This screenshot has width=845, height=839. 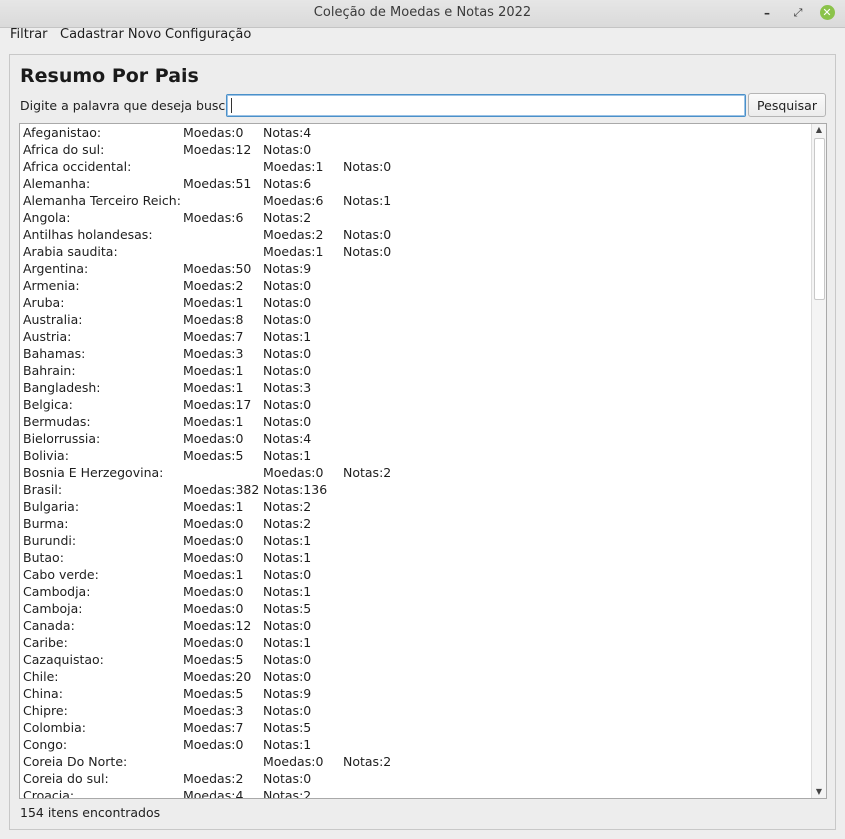 I want to click on list-item: Coreia do sul: Moedas:2 Notas:0, so click(x=414, y=778).